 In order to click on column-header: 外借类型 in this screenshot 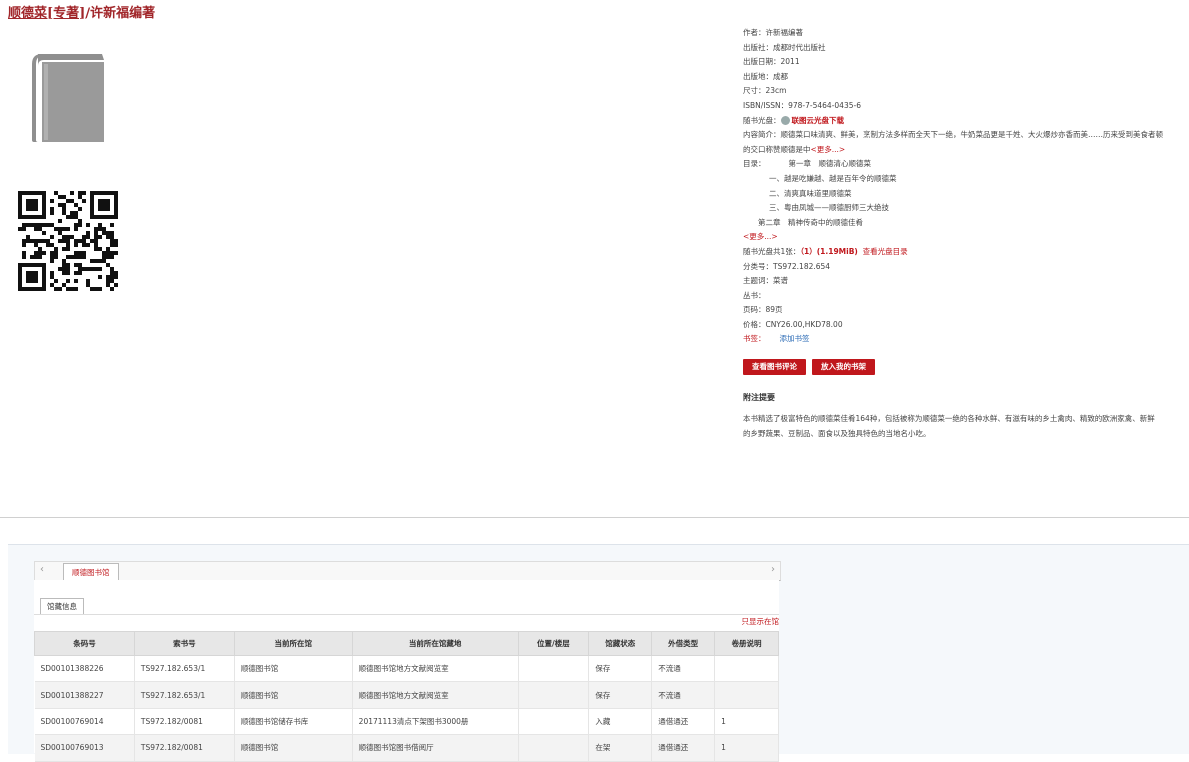, I will do `click(683, 643)`.